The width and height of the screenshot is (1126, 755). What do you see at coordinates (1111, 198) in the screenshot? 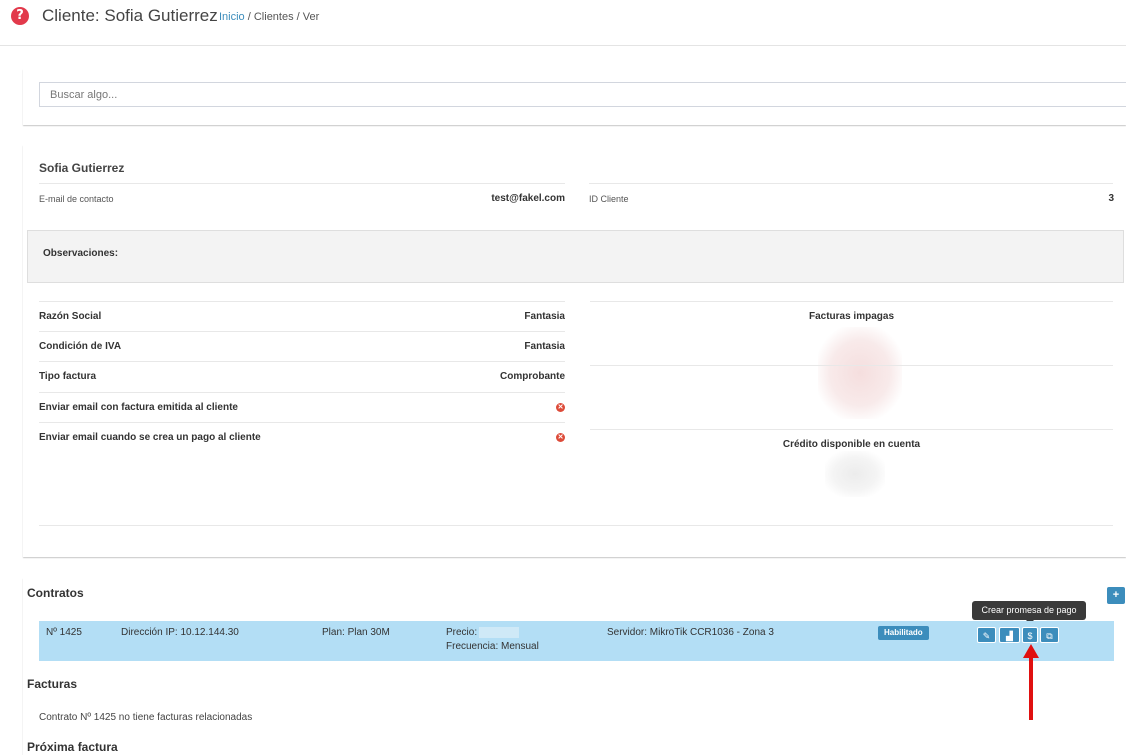
I see `client-id-value: 3` at bounding box center [1111, 198].